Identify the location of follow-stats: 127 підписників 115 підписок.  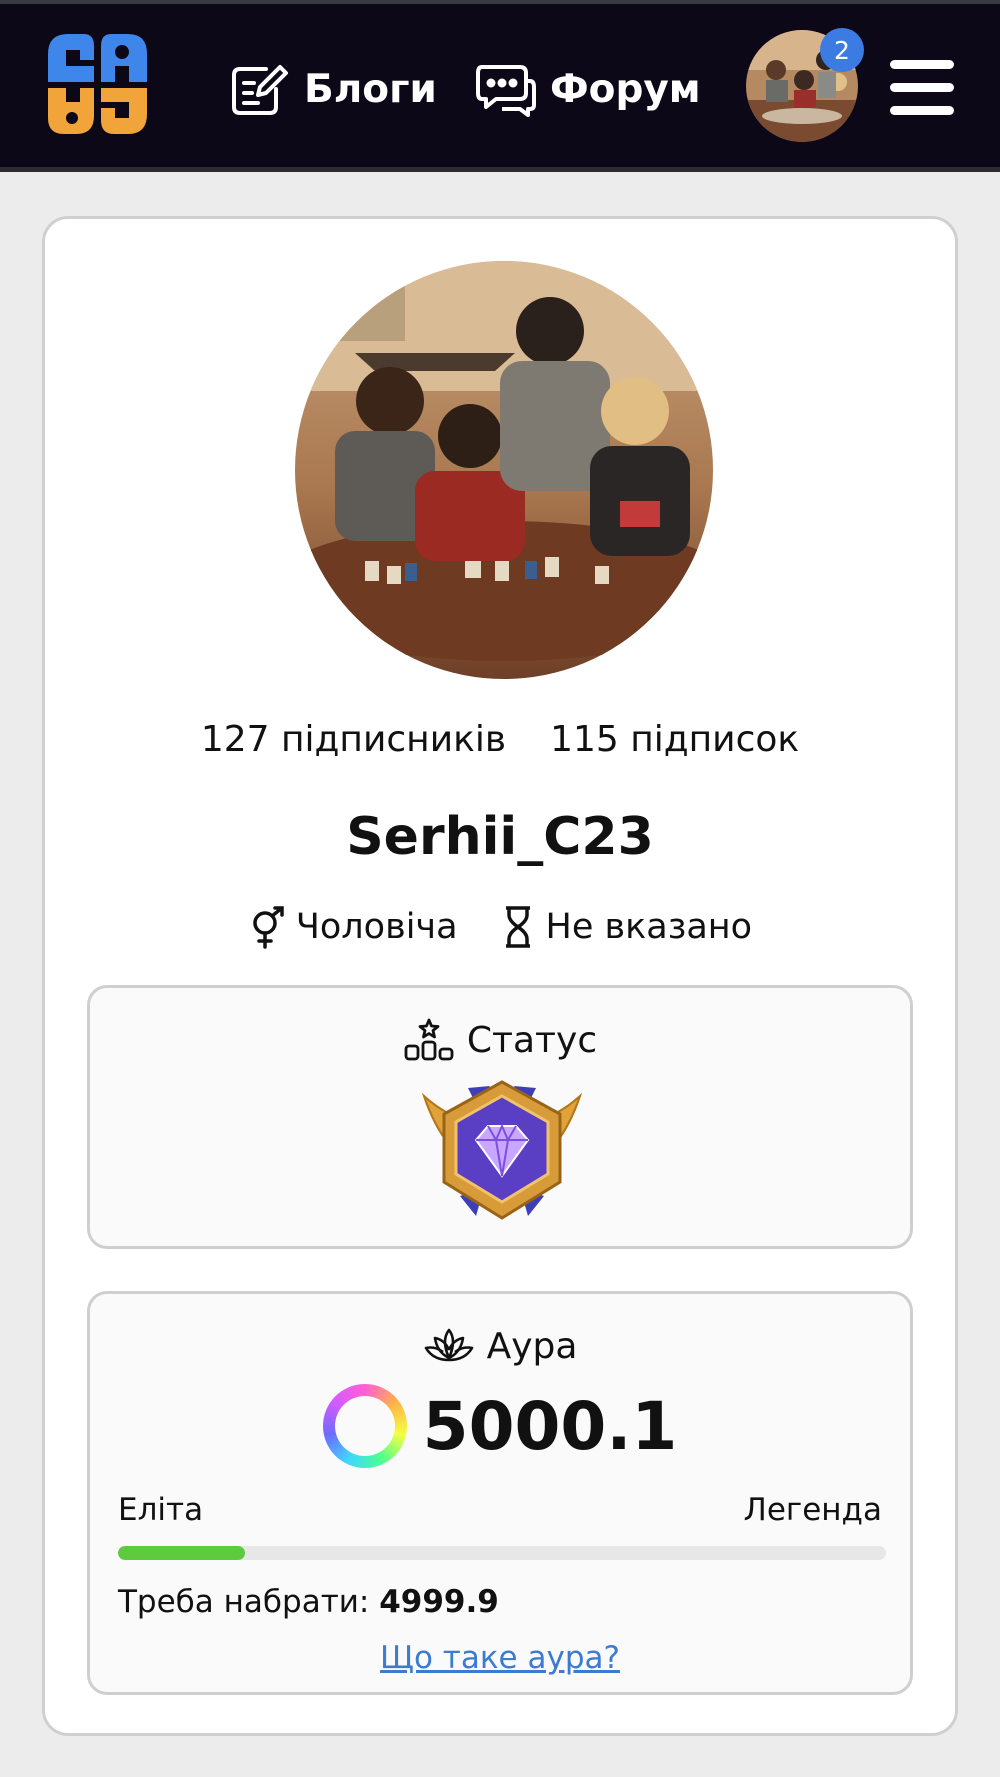
(500, 739).